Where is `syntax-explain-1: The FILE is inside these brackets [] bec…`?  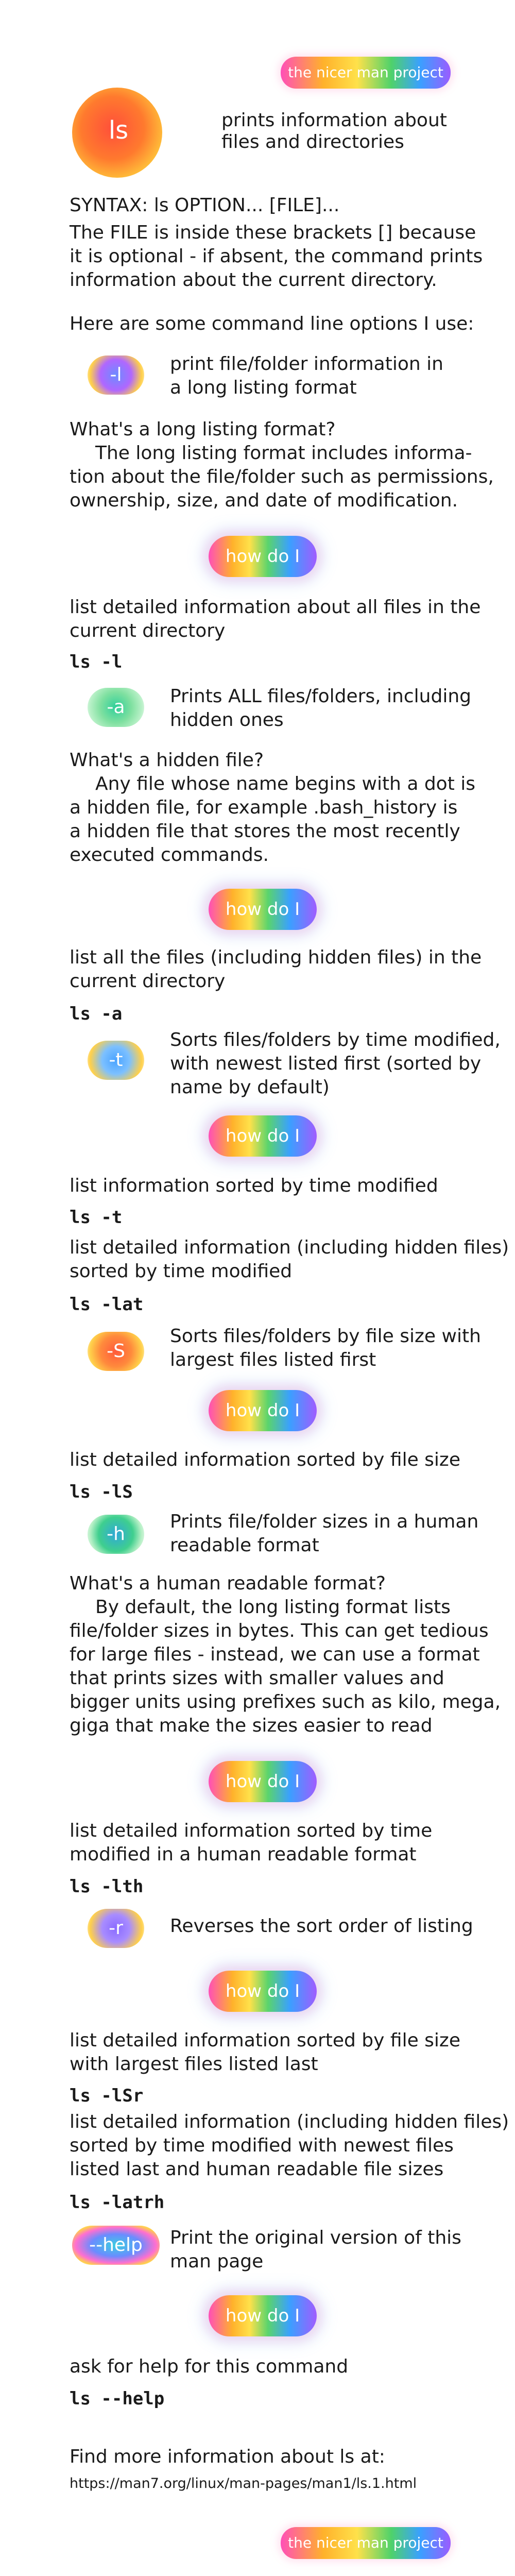
syntax-explain-1: The FILE is inside these brackets [] bec… is located at coordinates (273, 232).